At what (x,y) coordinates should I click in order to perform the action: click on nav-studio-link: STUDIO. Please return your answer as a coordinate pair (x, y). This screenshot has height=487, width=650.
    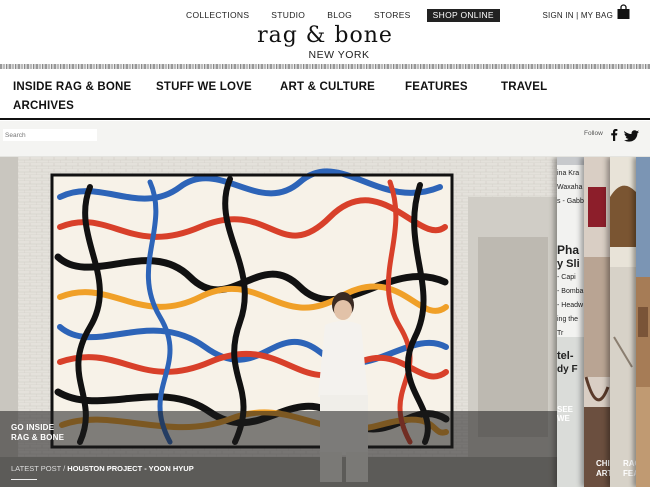
    Looking at the image, I should click on (288, 15).